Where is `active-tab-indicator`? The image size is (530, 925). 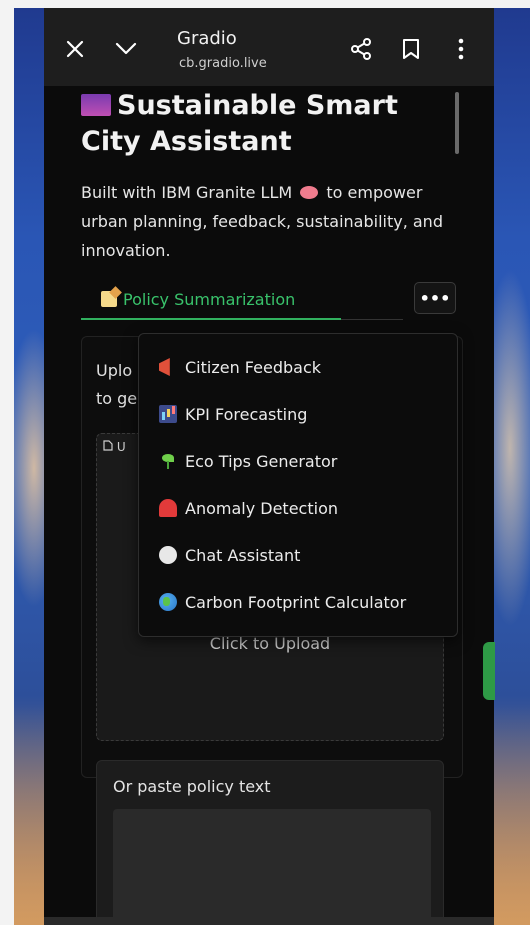 active-tab-indicator is located at coordinates (211, 319).